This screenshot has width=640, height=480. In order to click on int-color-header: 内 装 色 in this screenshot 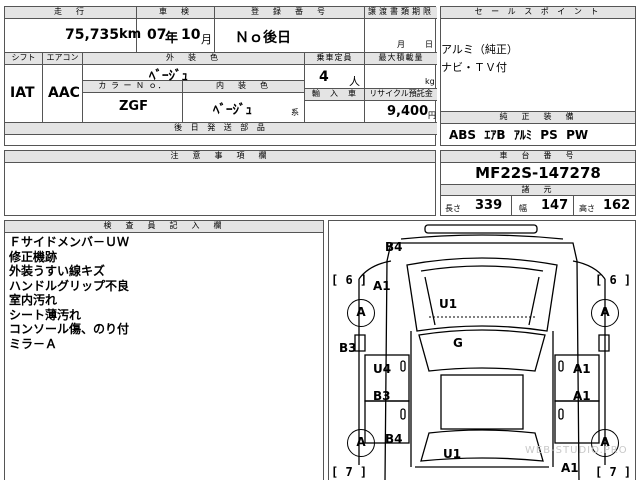, I will do `click(244, 87)`.